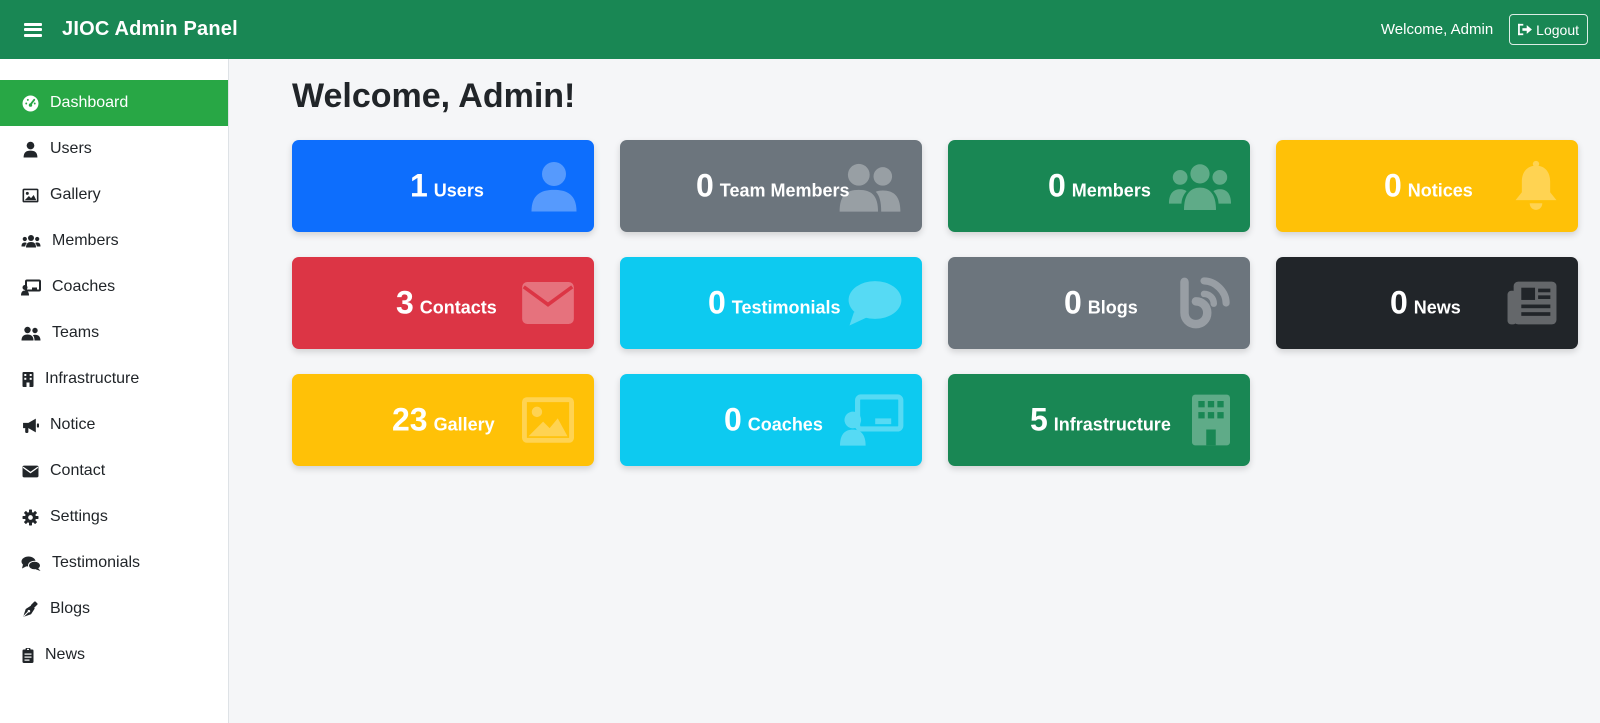 Image resolution: width=1600 pixels, height=723 pixels. Describe the element at coordinates (786, 307) in the screenshot. I see `stat-label: Testimonials` at that location.